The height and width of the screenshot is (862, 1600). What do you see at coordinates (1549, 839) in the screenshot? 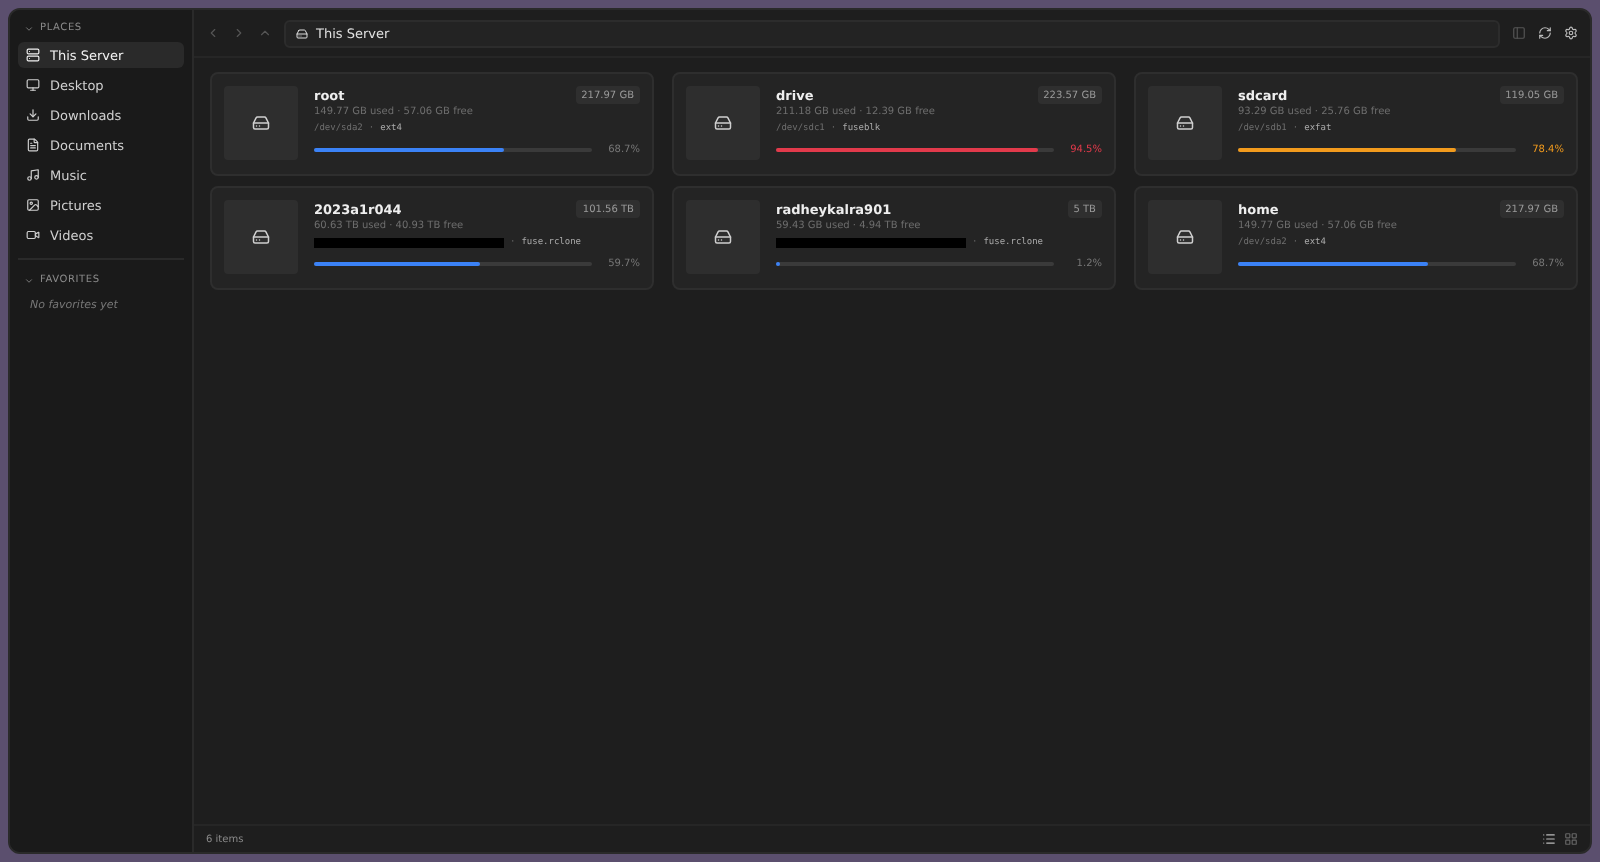
I see `list-view-button` at bounding box center [1549, 839].